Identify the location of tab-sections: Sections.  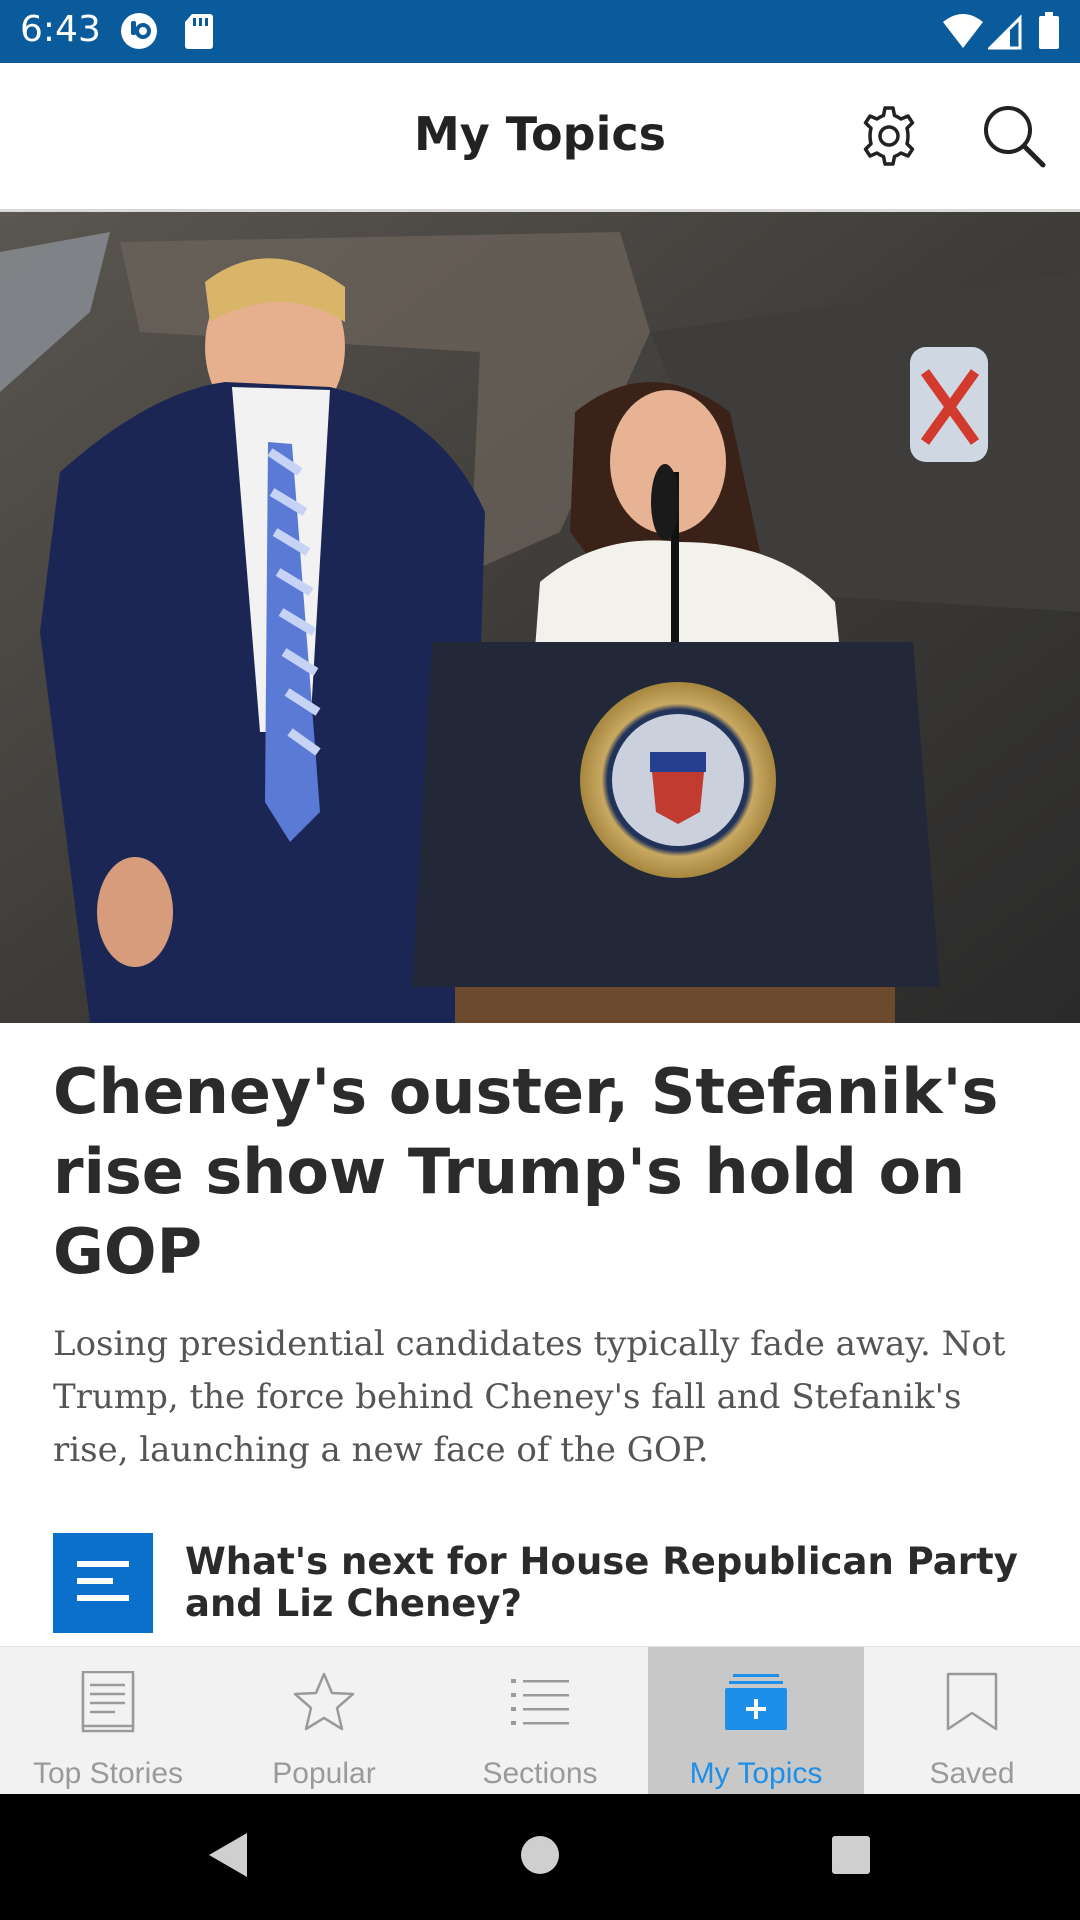
(540, 1721).